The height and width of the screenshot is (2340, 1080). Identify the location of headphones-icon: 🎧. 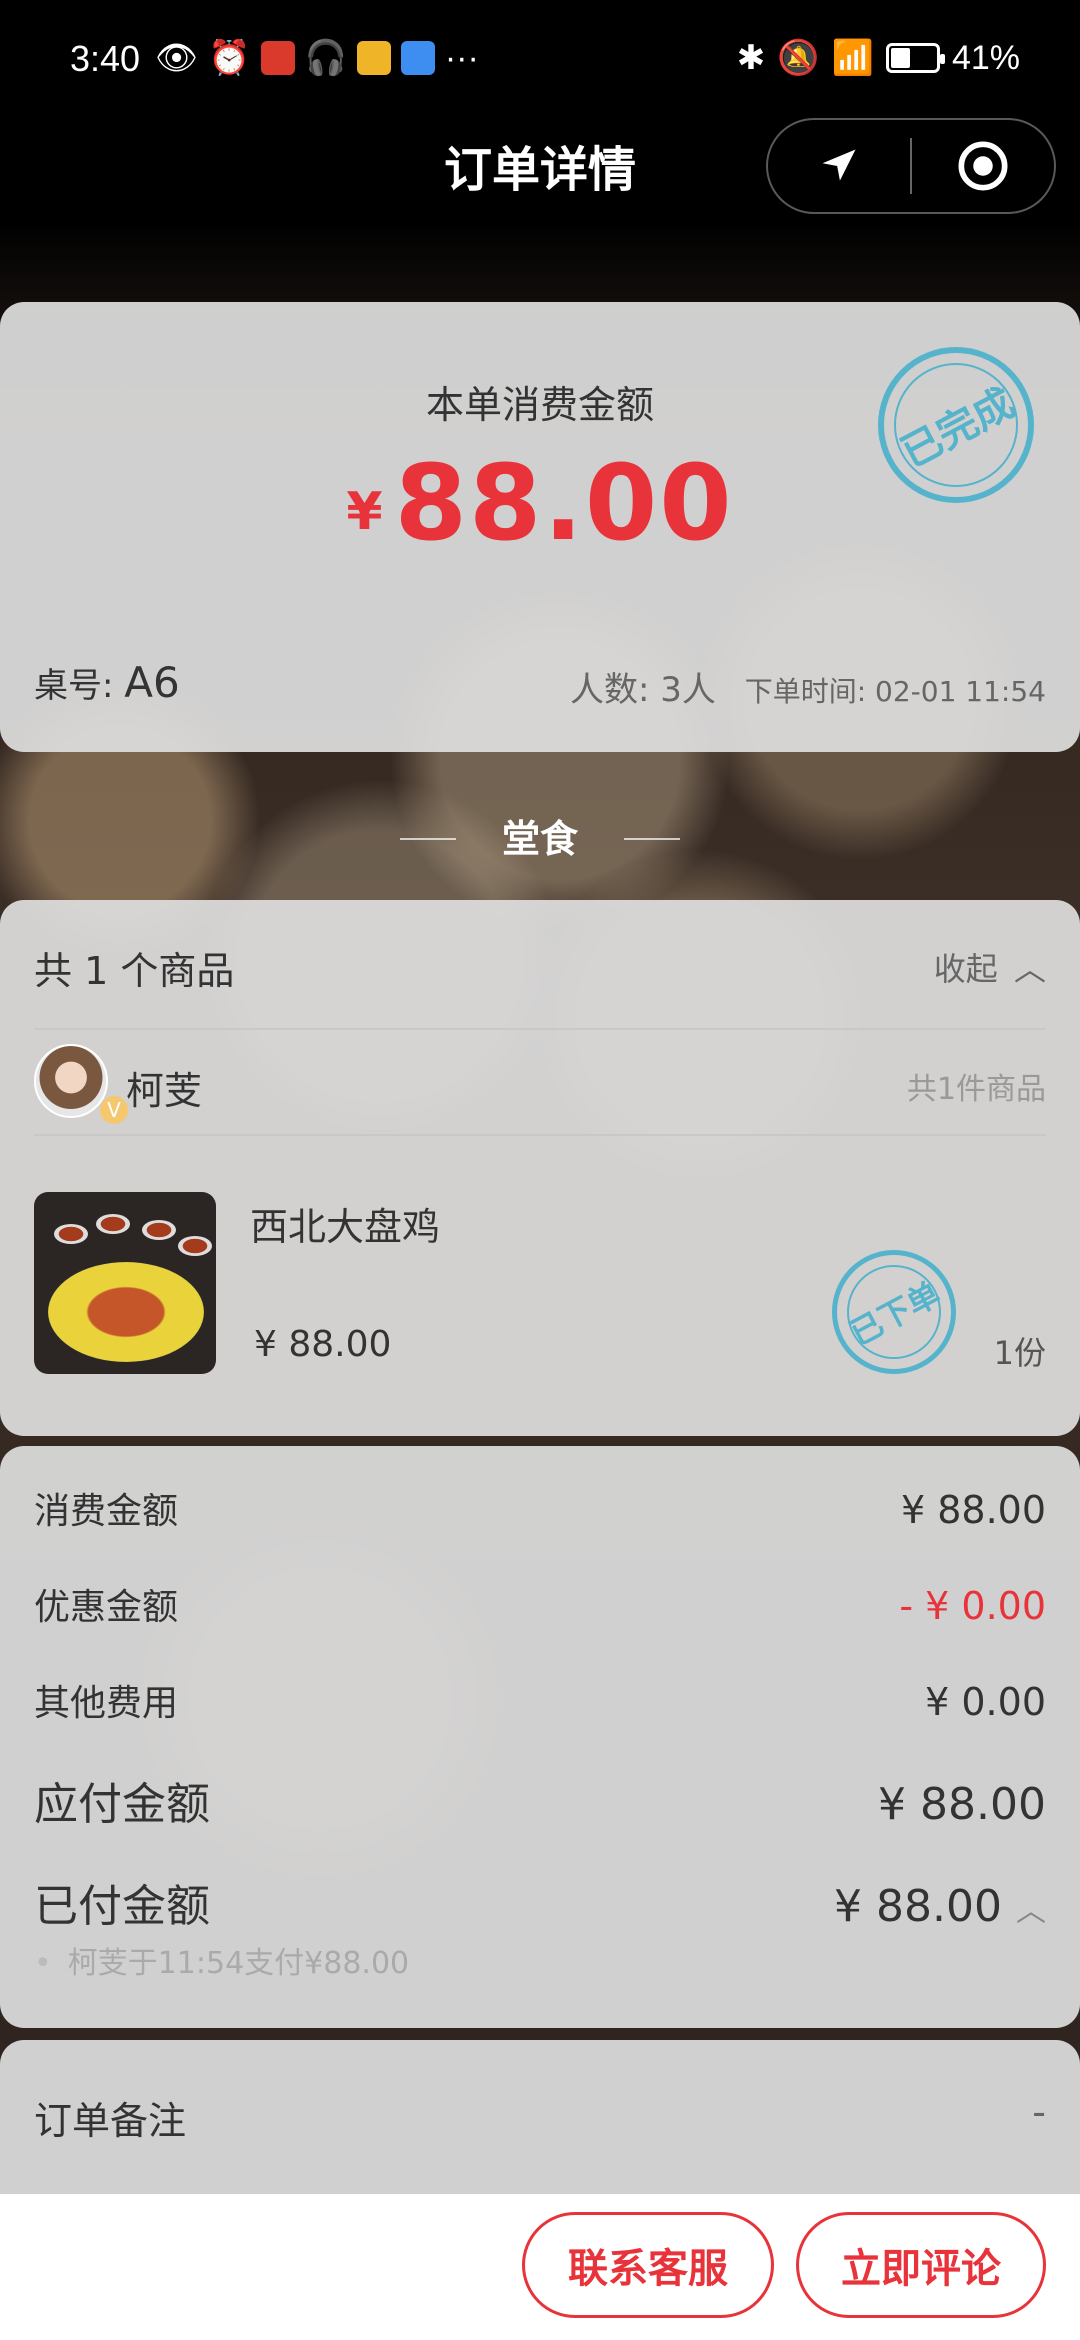
(325, 58).